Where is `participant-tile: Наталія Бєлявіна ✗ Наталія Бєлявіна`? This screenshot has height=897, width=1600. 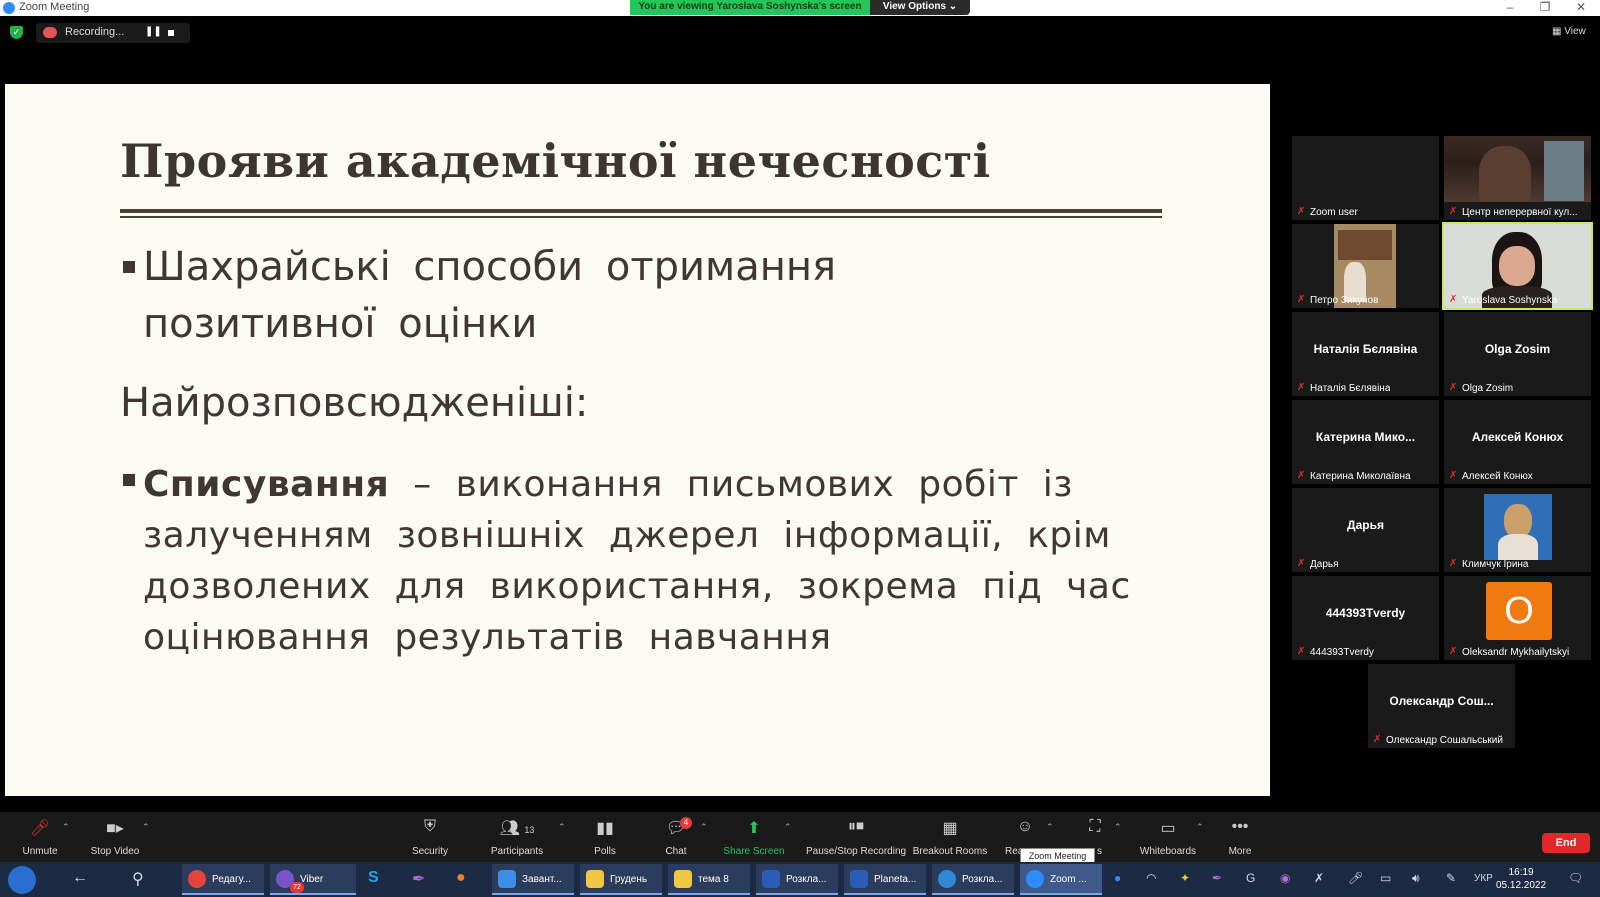 participant-tile: Наталія Бєлявіна ✗ Наталія Бєлявіна is located at coordinates (1365, 354).